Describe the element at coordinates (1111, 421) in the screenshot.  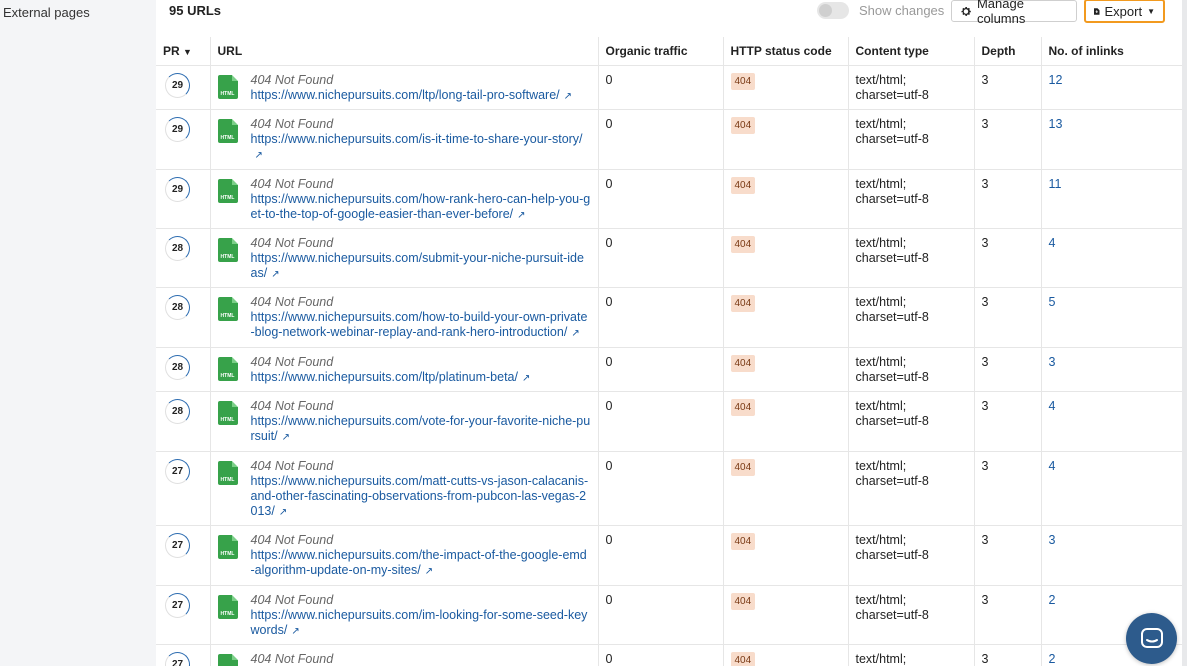
I see `inlinks-cell: 4` at that location.